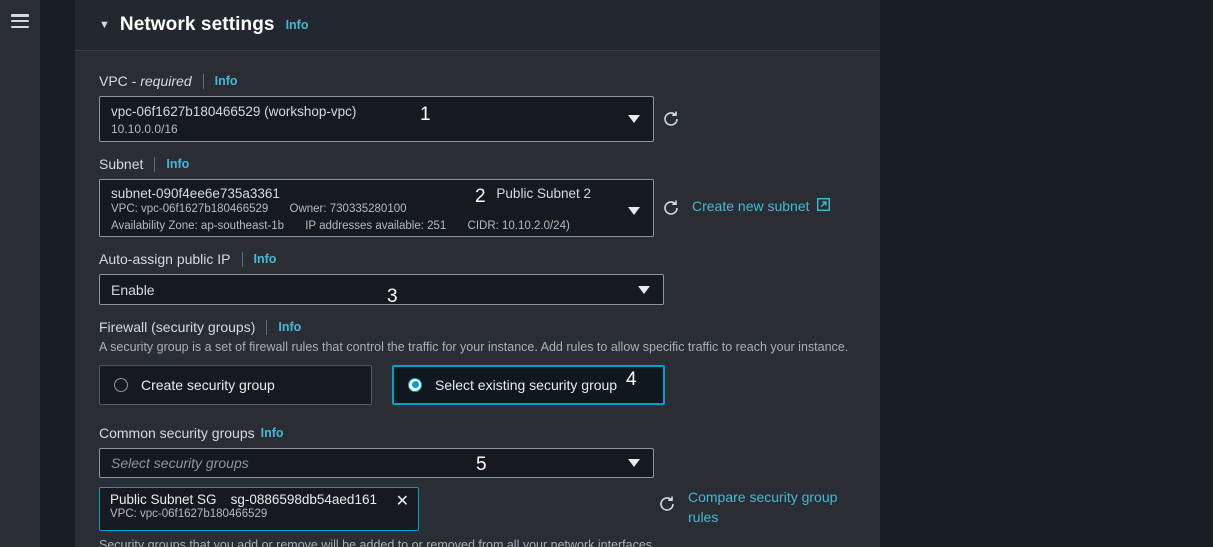 The image size is (1213, 547). What do you see at coordinates (477, 433) in the screenshot?
I see `common-security-groups-label-row: Common security groups Info` at bounding box center [477, 433].